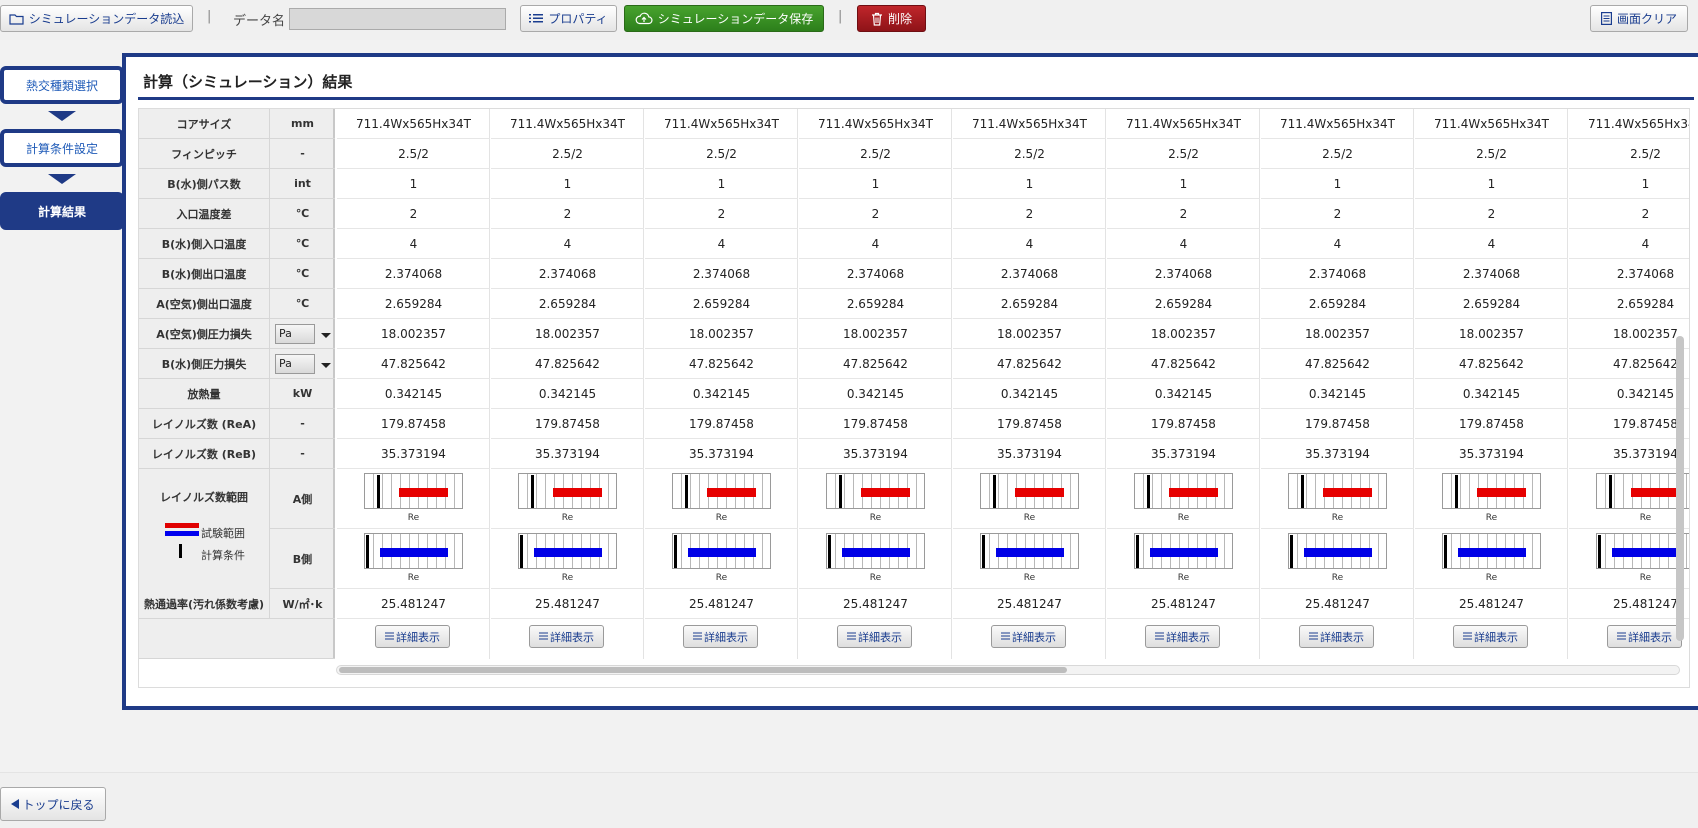 Image resolution: width=1698 pixels, height=828 pixels. Describe the element at coordinates (237, 604) in the screenshot. I see `row-header-heat-transfer-rate: 熱通過率(汚れ係数考慮) W/㎡･k` at that location.